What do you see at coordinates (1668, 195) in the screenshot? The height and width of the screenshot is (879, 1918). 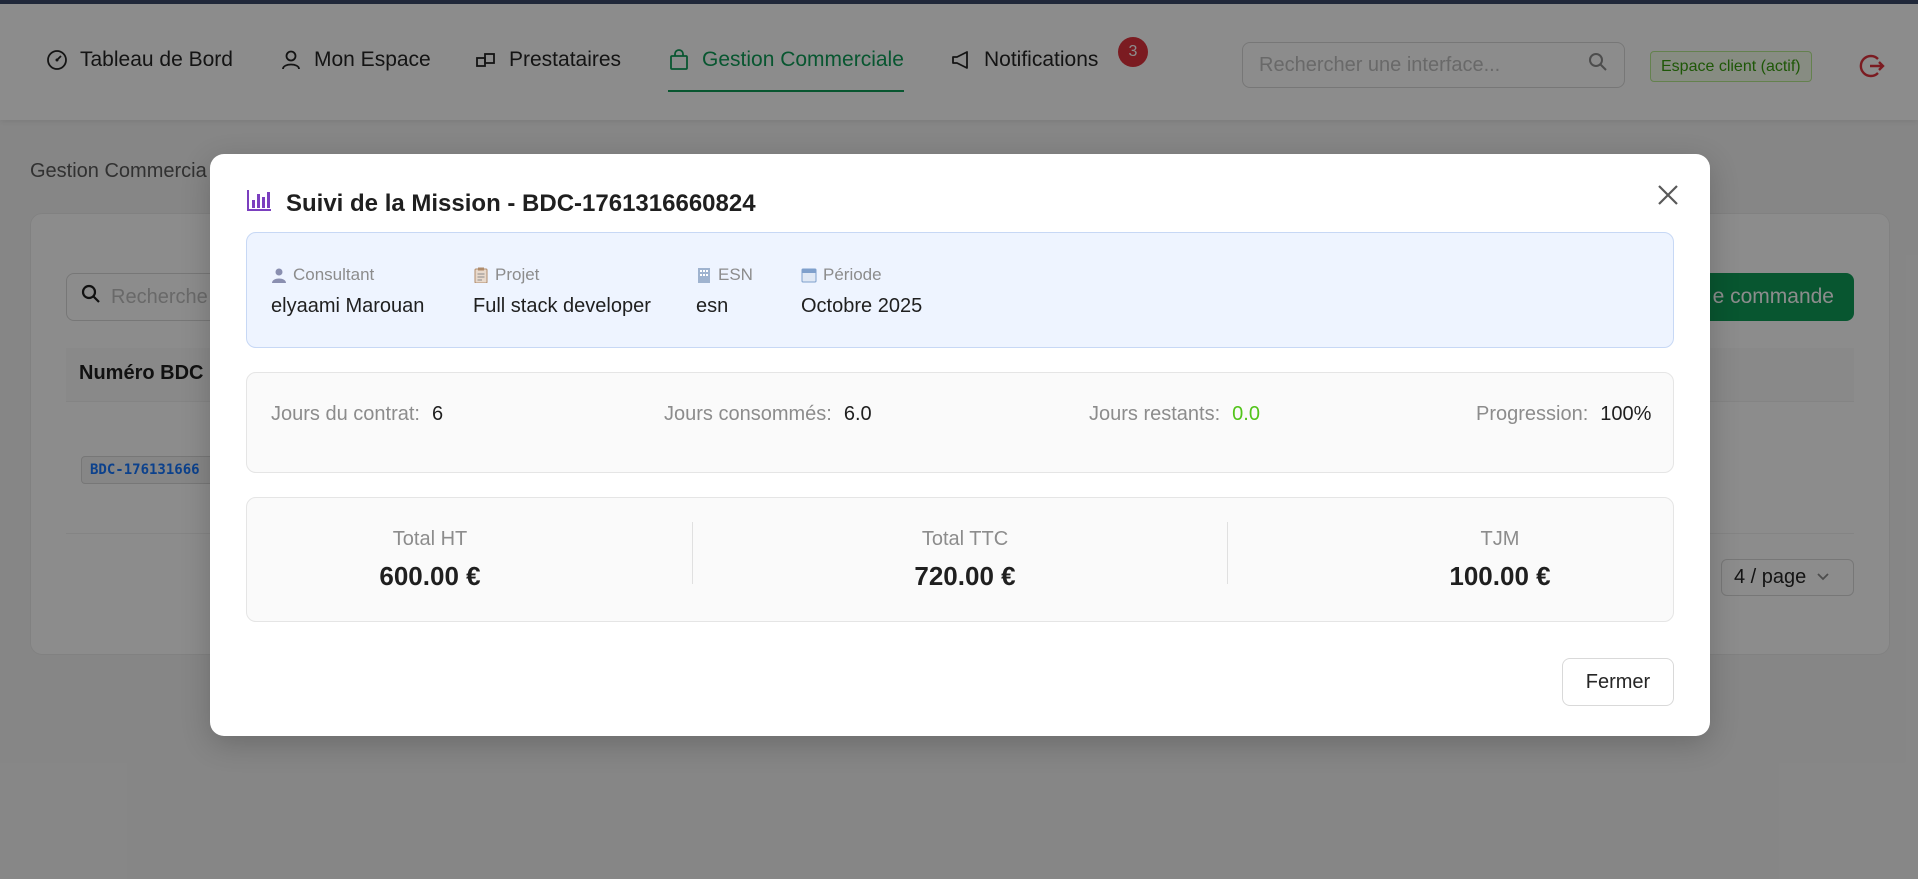 I see `close-icon` at bounding box center [1668, 195].